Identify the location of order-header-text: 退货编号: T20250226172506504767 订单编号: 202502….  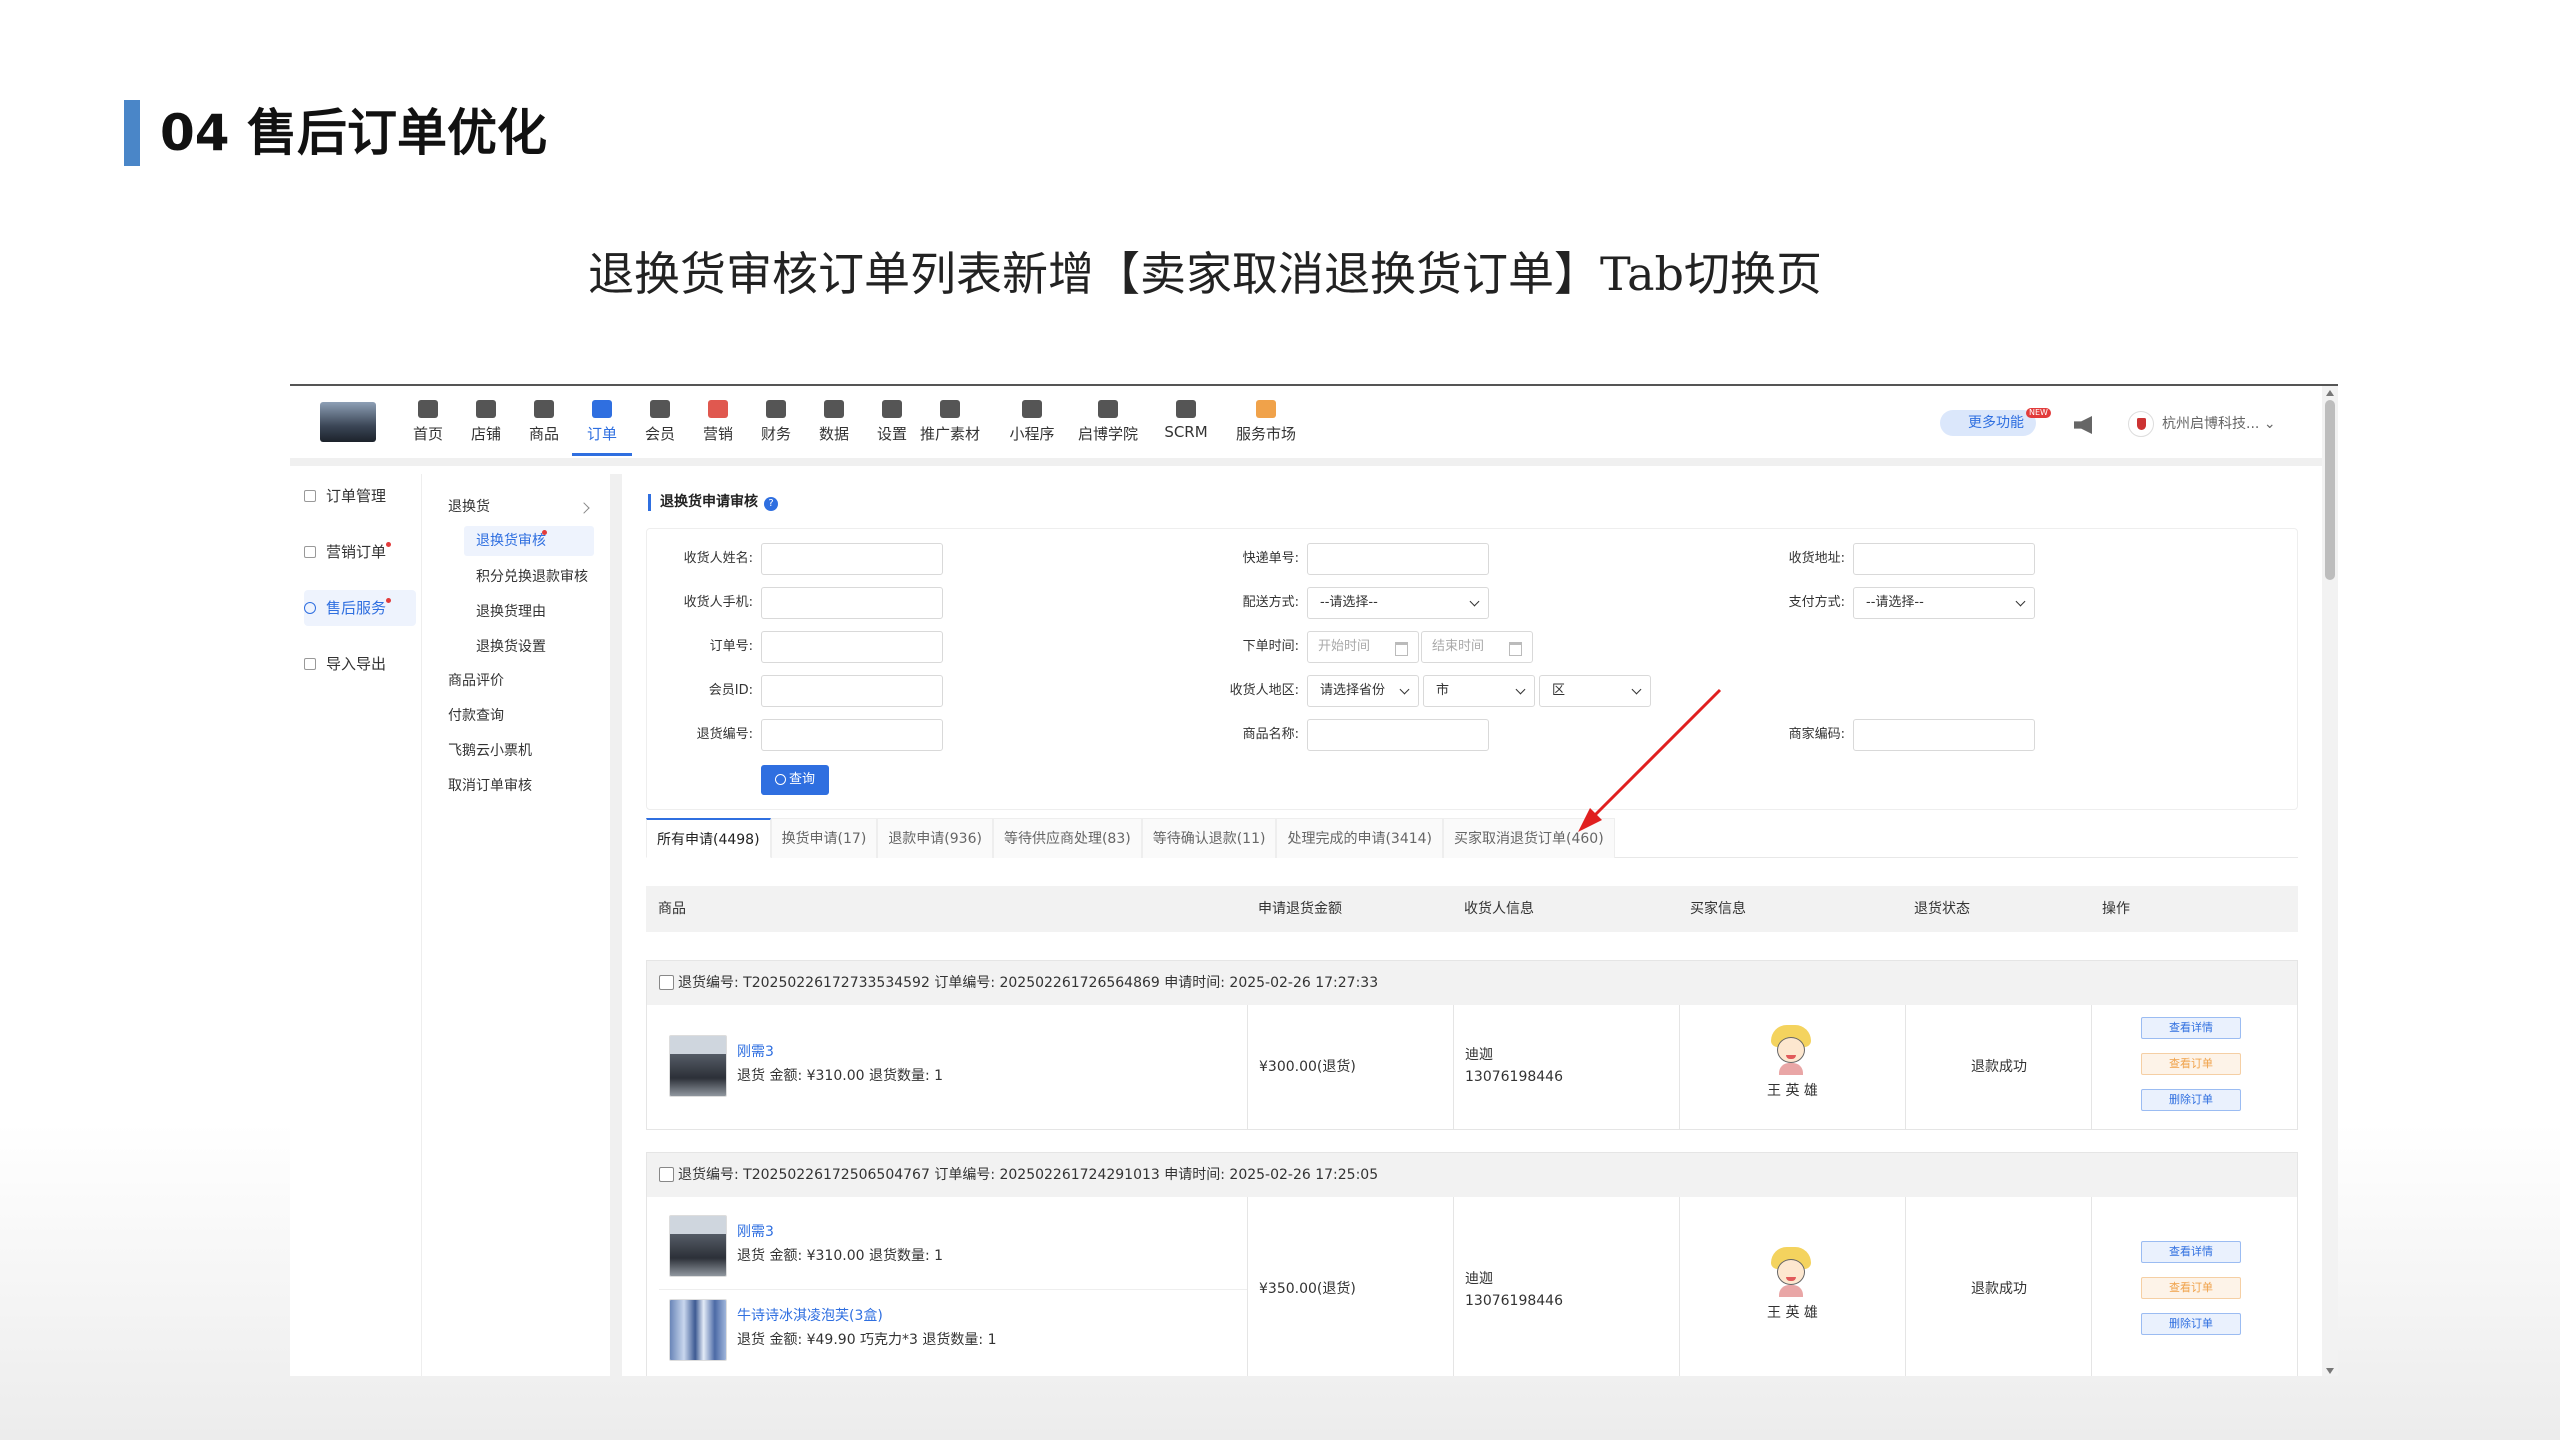
(1028, 1175).